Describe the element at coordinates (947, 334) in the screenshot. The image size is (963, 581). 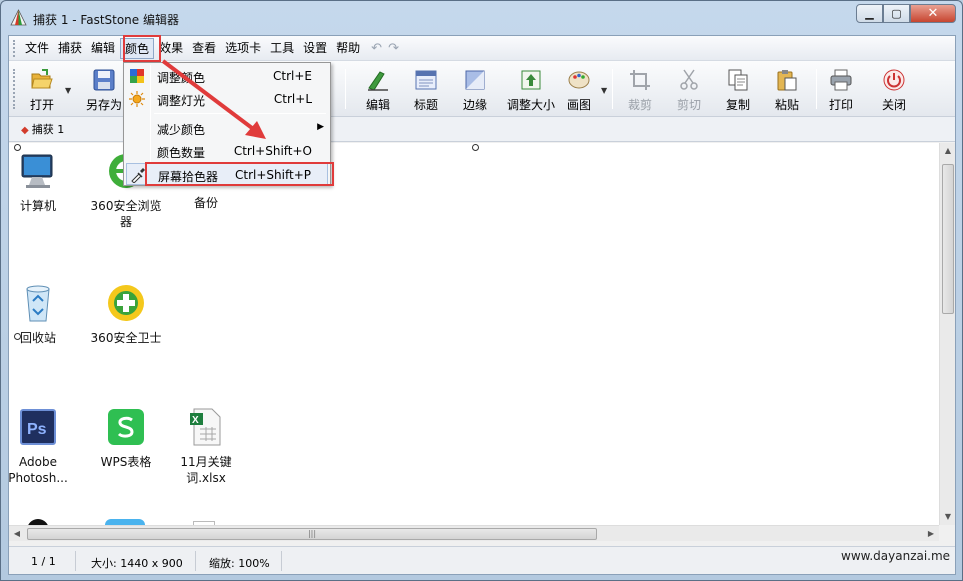
I see `vertical-scrollbar: ▲ ▼` at that location.